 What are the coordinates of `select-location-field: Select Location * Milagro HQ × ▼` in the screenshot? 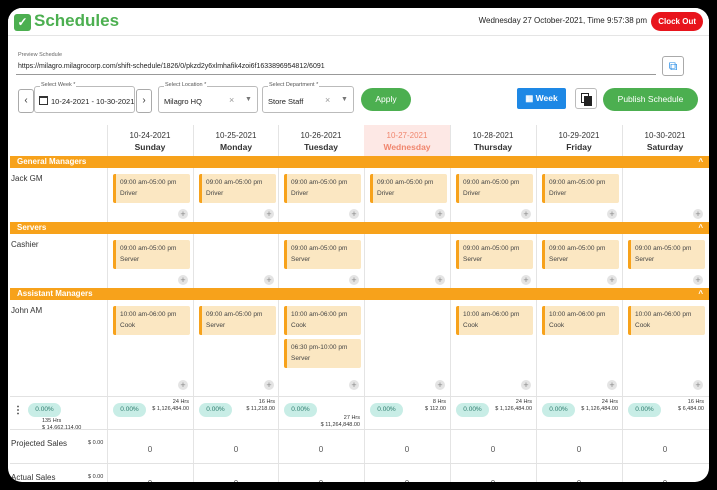 It's located at (208, 97).